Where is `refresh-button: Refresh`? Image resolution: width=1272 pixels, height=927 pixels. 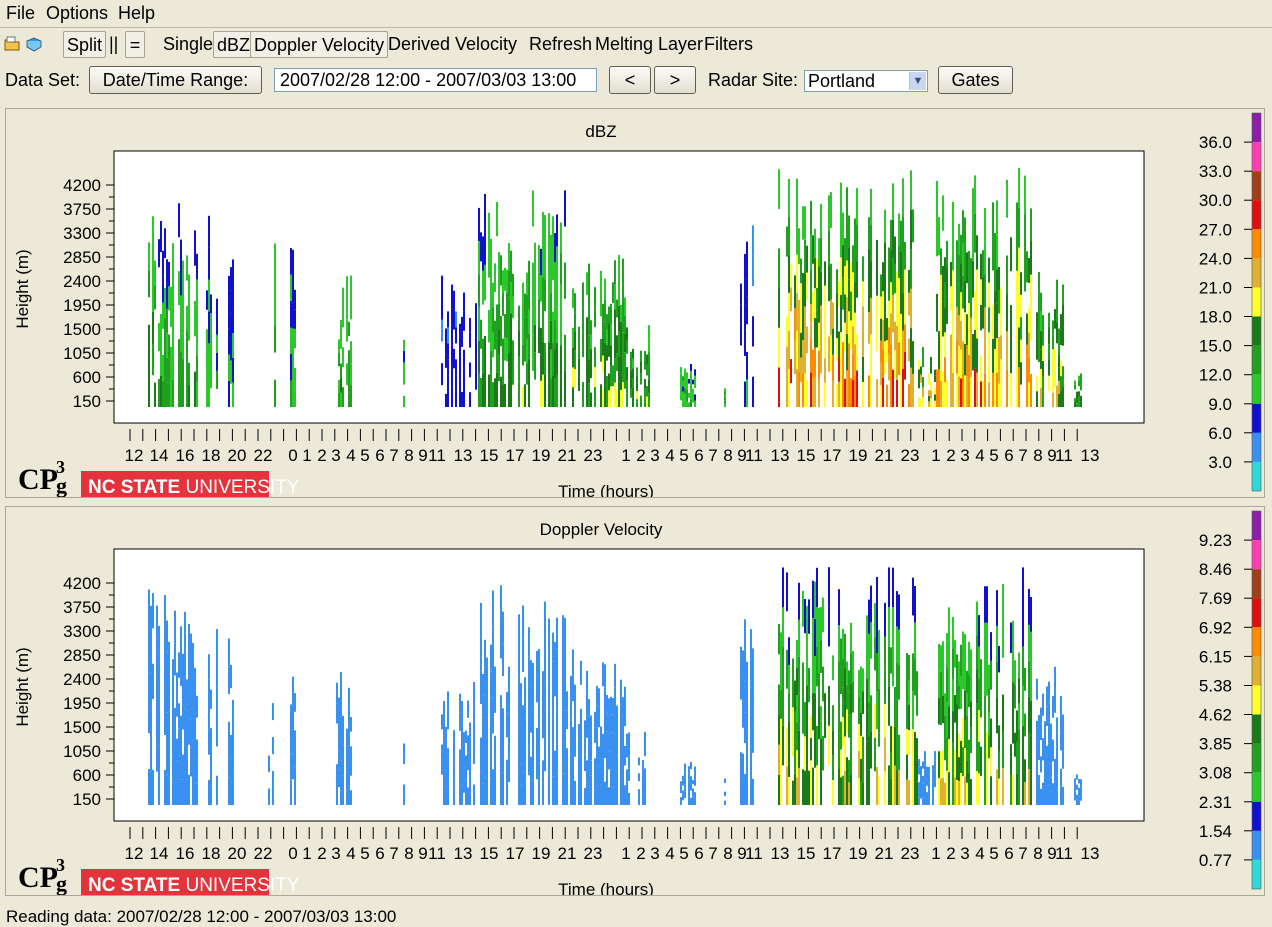 refresh-button: Refresh is located at coordinates (560, 44).